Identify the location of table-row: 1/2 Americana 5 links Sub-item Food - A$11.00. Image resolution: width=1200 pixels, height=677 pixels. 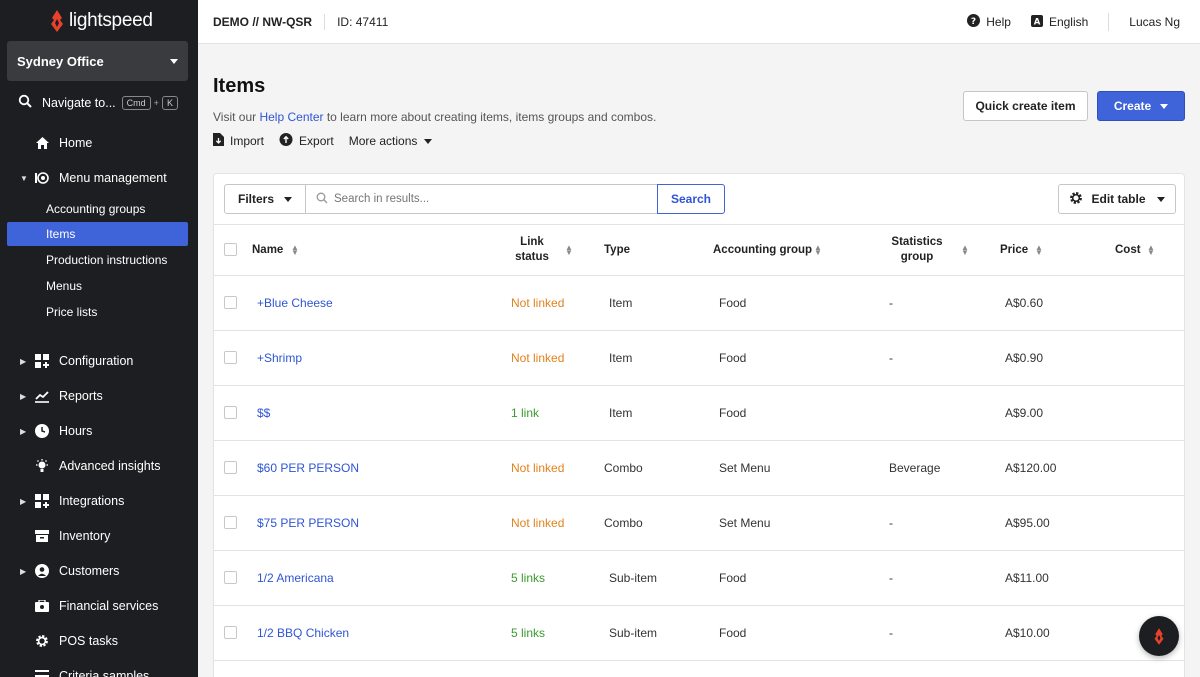
(699, 578).